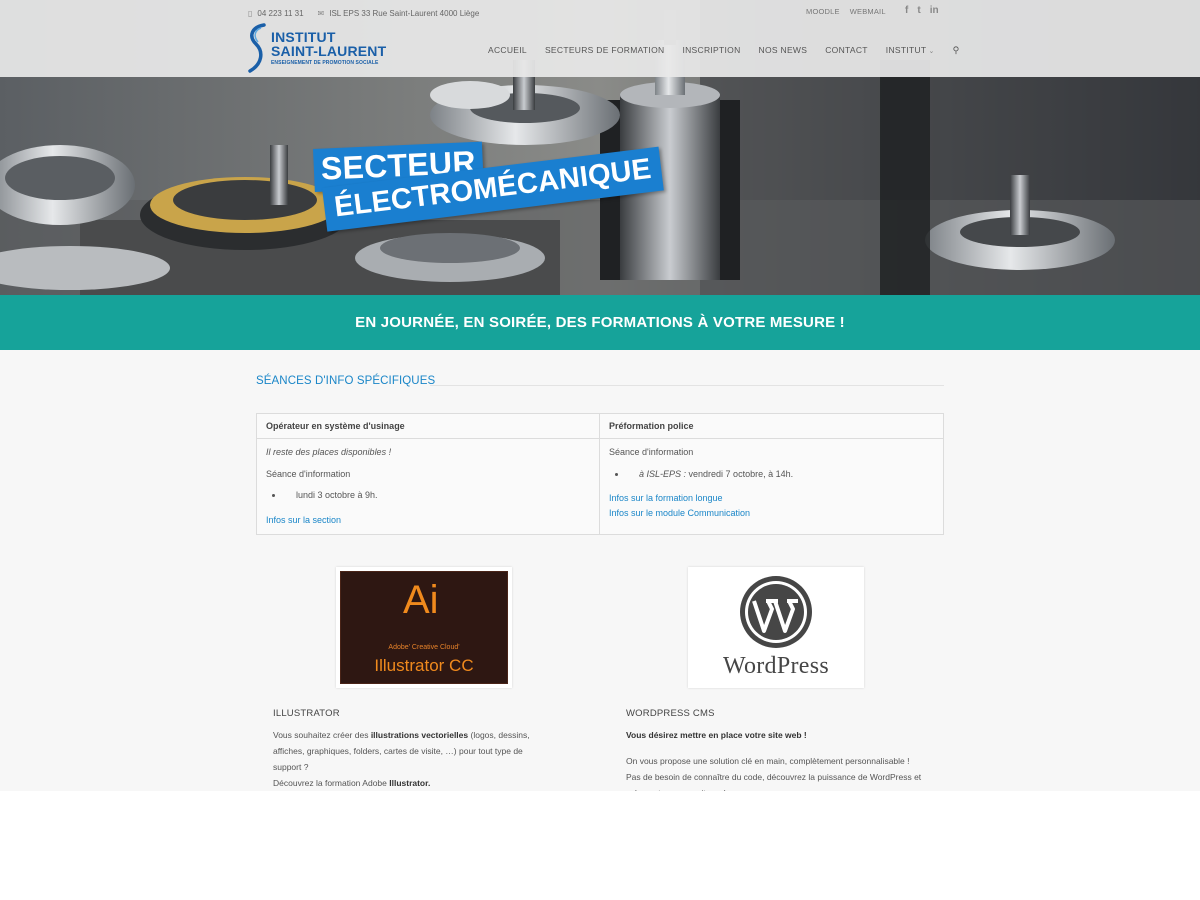 The height and width of the screenshot is (900, 1200). I want to click on illustrator-image: Ai Adobe' Creative Cloud' Illustrator CC, so click(424, 627).